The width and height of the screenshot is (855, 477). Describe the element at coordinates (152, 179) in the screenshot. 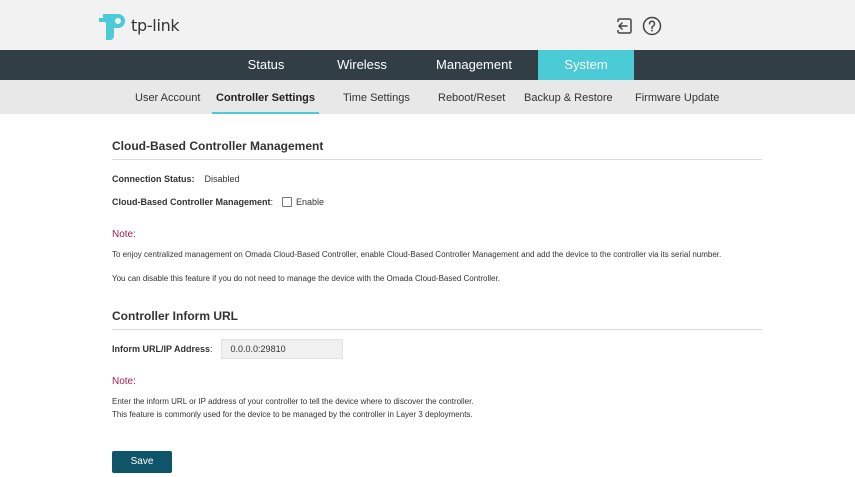

I see `connection-status-label: Connection Status` at that location.